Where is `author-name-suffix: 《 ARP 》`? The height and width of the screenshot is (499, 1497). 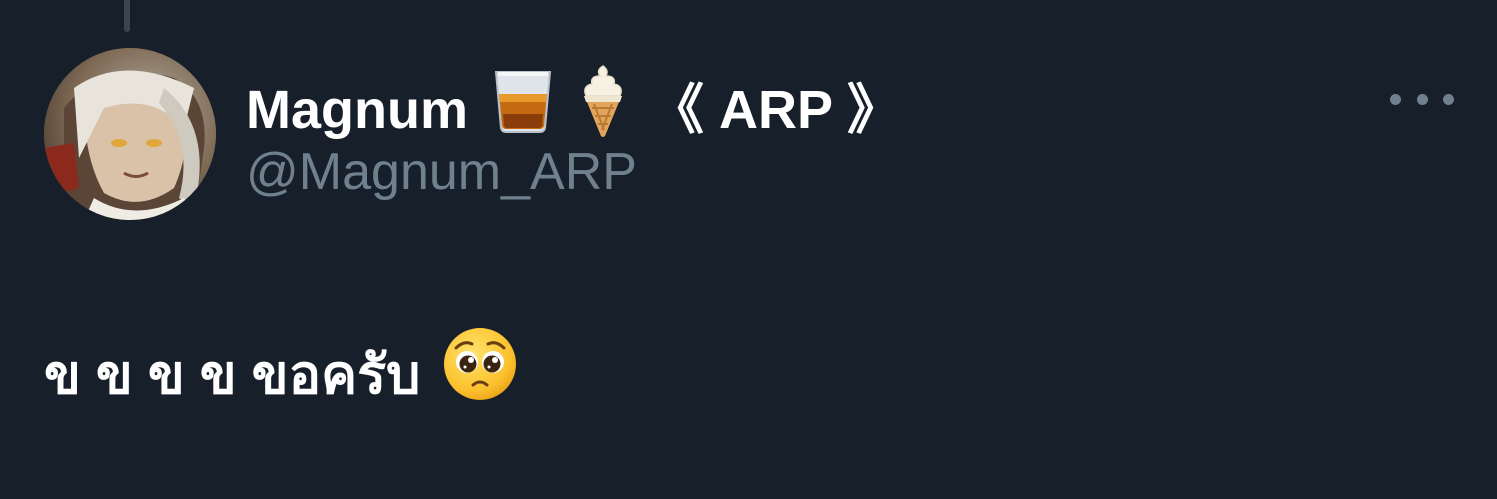
author-name-suffix: 《 ARP 》 is located at coordinates (776, 109).